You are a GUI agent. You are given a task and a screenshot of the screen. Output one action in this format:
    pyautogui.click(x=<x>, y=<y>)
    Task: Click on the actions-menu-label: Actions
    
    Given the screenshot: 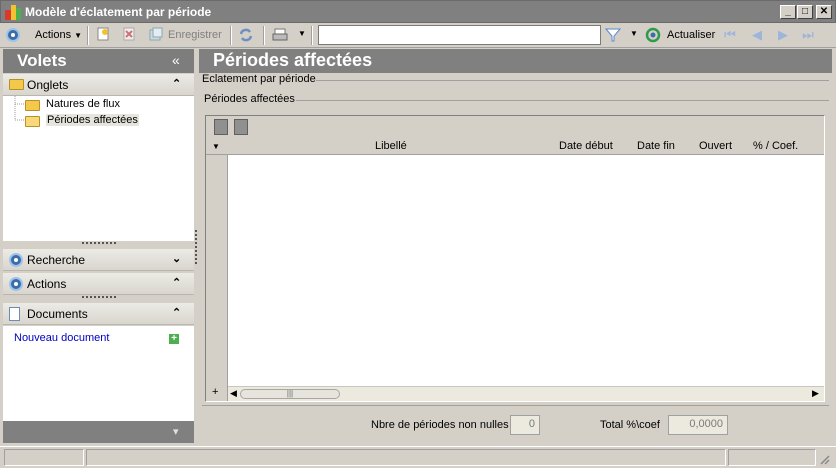 What is the action you would take?
    pyautogui.click(x=53, y=35)
    